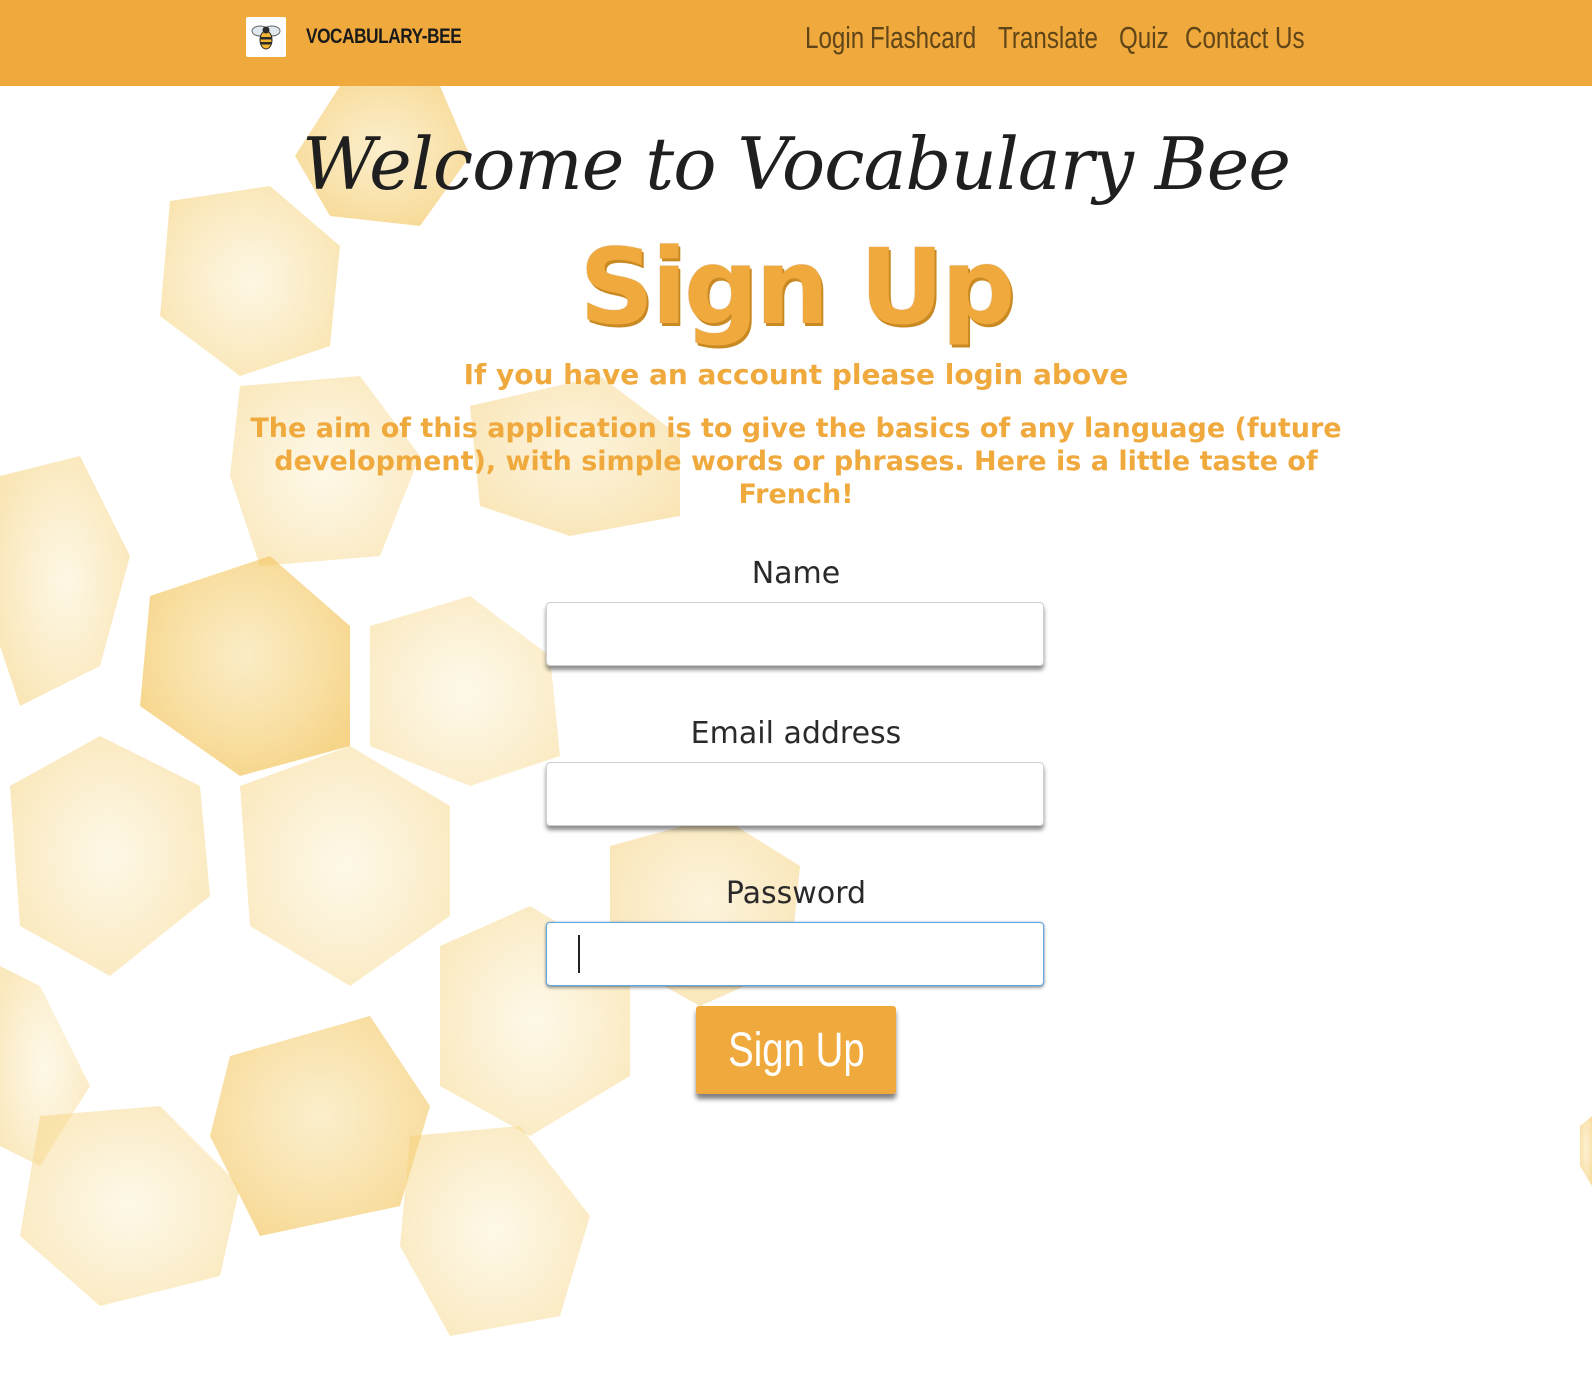  What do you see at coordinates (1245, 38) in the screenshot?
I see `nav-contact-link: Contact Us` at bounding box center [1245, 38].